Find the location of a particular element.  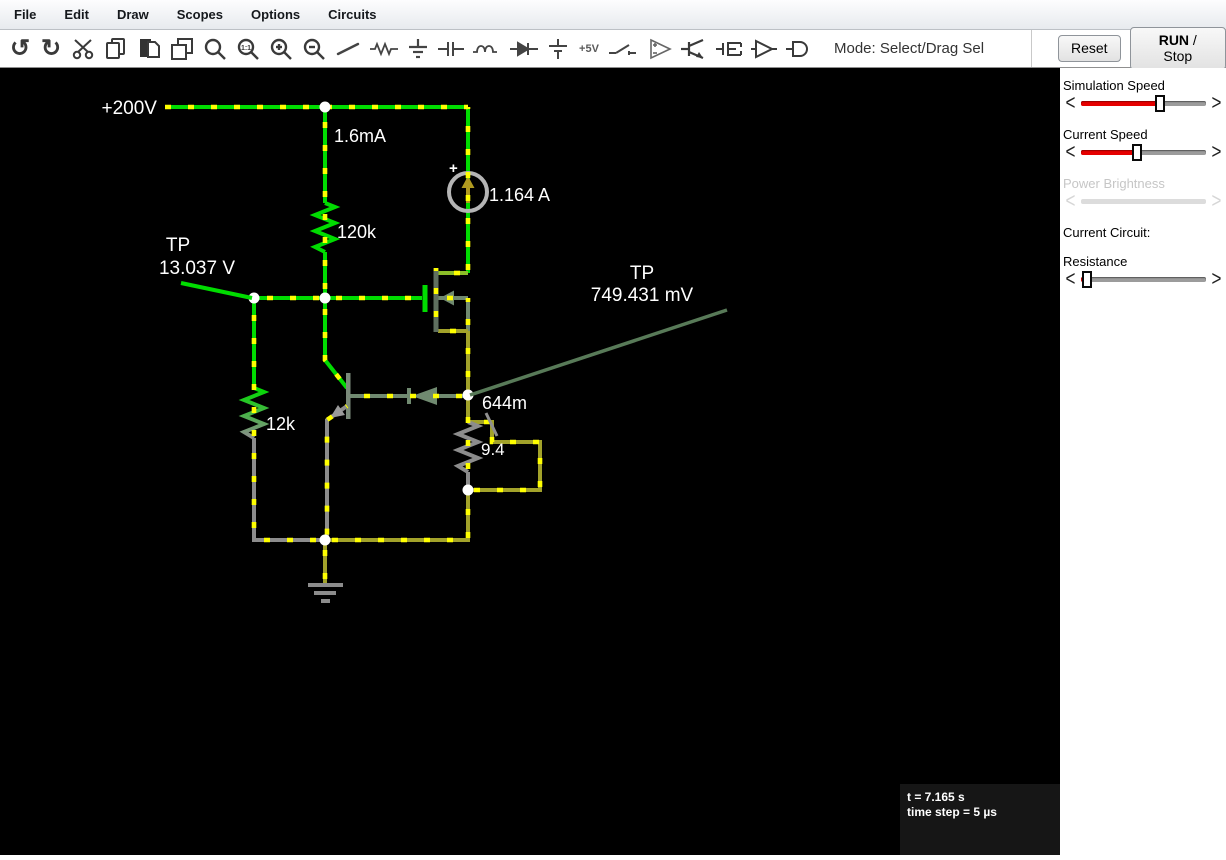

zoom-in-icon is located at coordinates (281, 49).